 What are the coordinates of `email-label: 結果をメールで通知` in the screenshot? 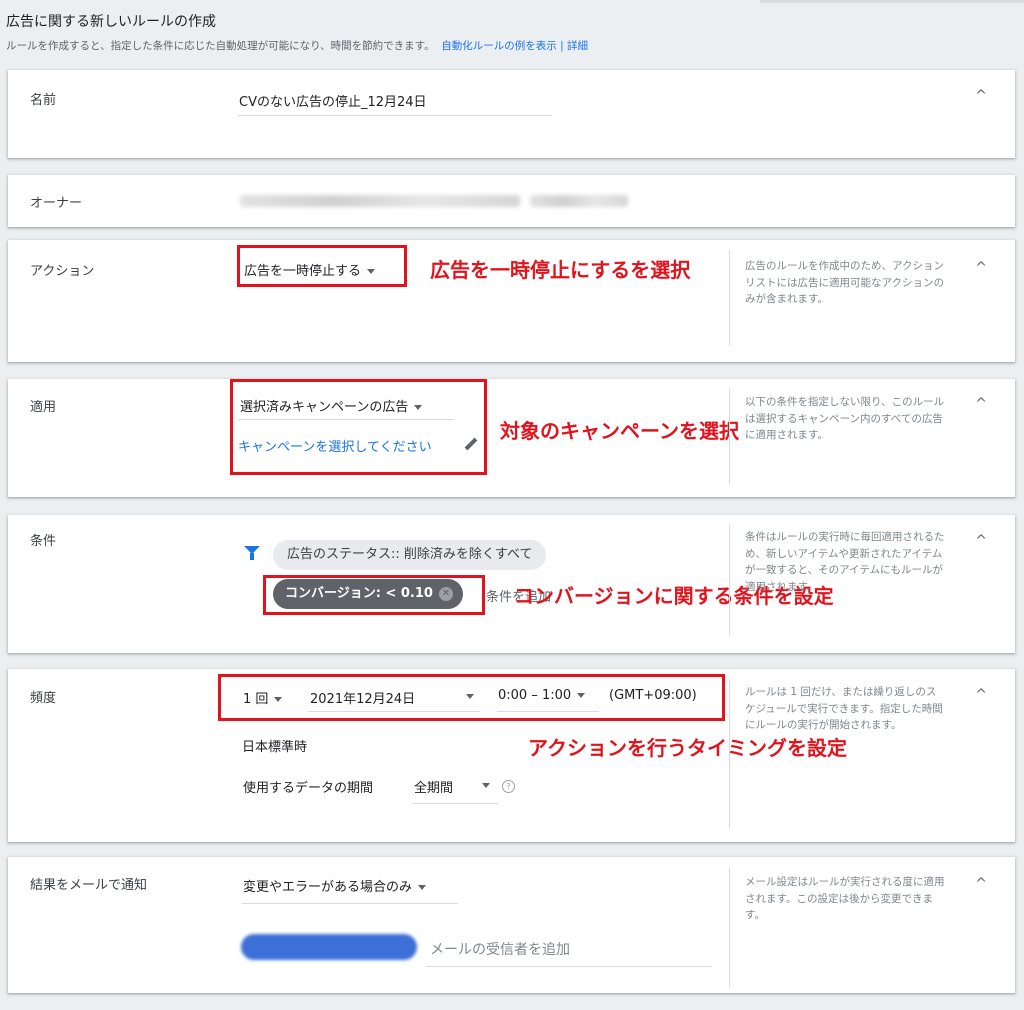 It's located at (89, 885).